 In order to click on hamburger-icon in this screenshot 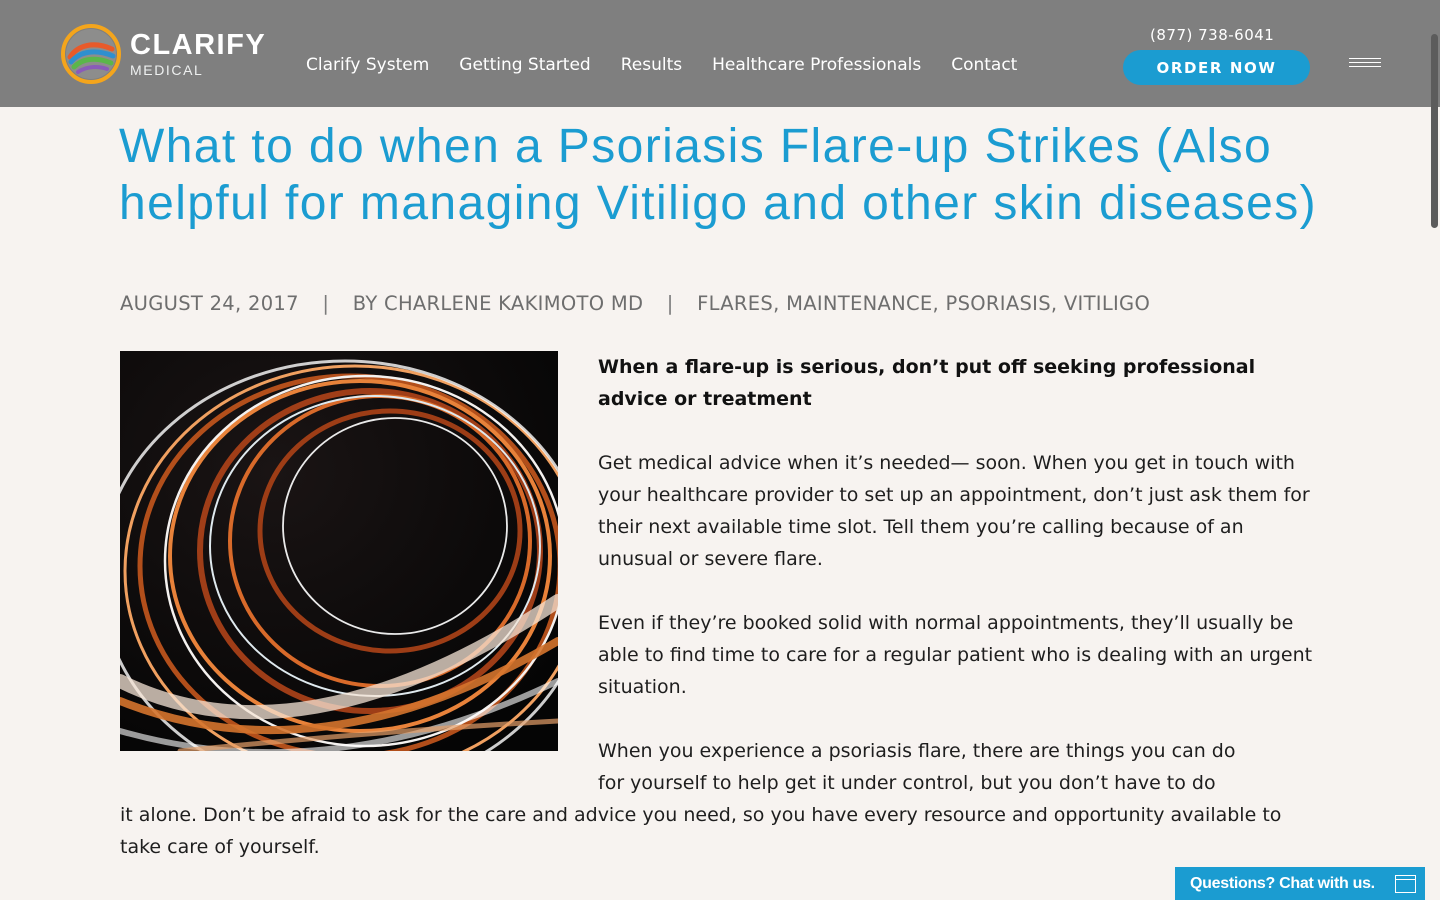, I will do `click(1365, 67)`.